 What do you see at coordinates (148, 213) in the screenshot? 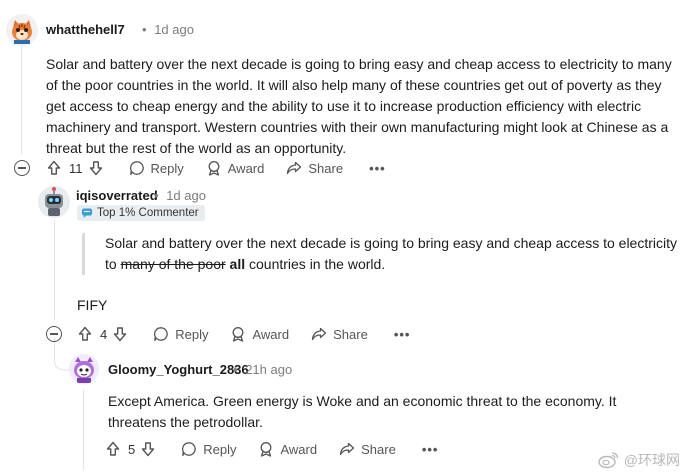
I see `badge-label: Top 1% Commenter` at bounding box center [148, 213].